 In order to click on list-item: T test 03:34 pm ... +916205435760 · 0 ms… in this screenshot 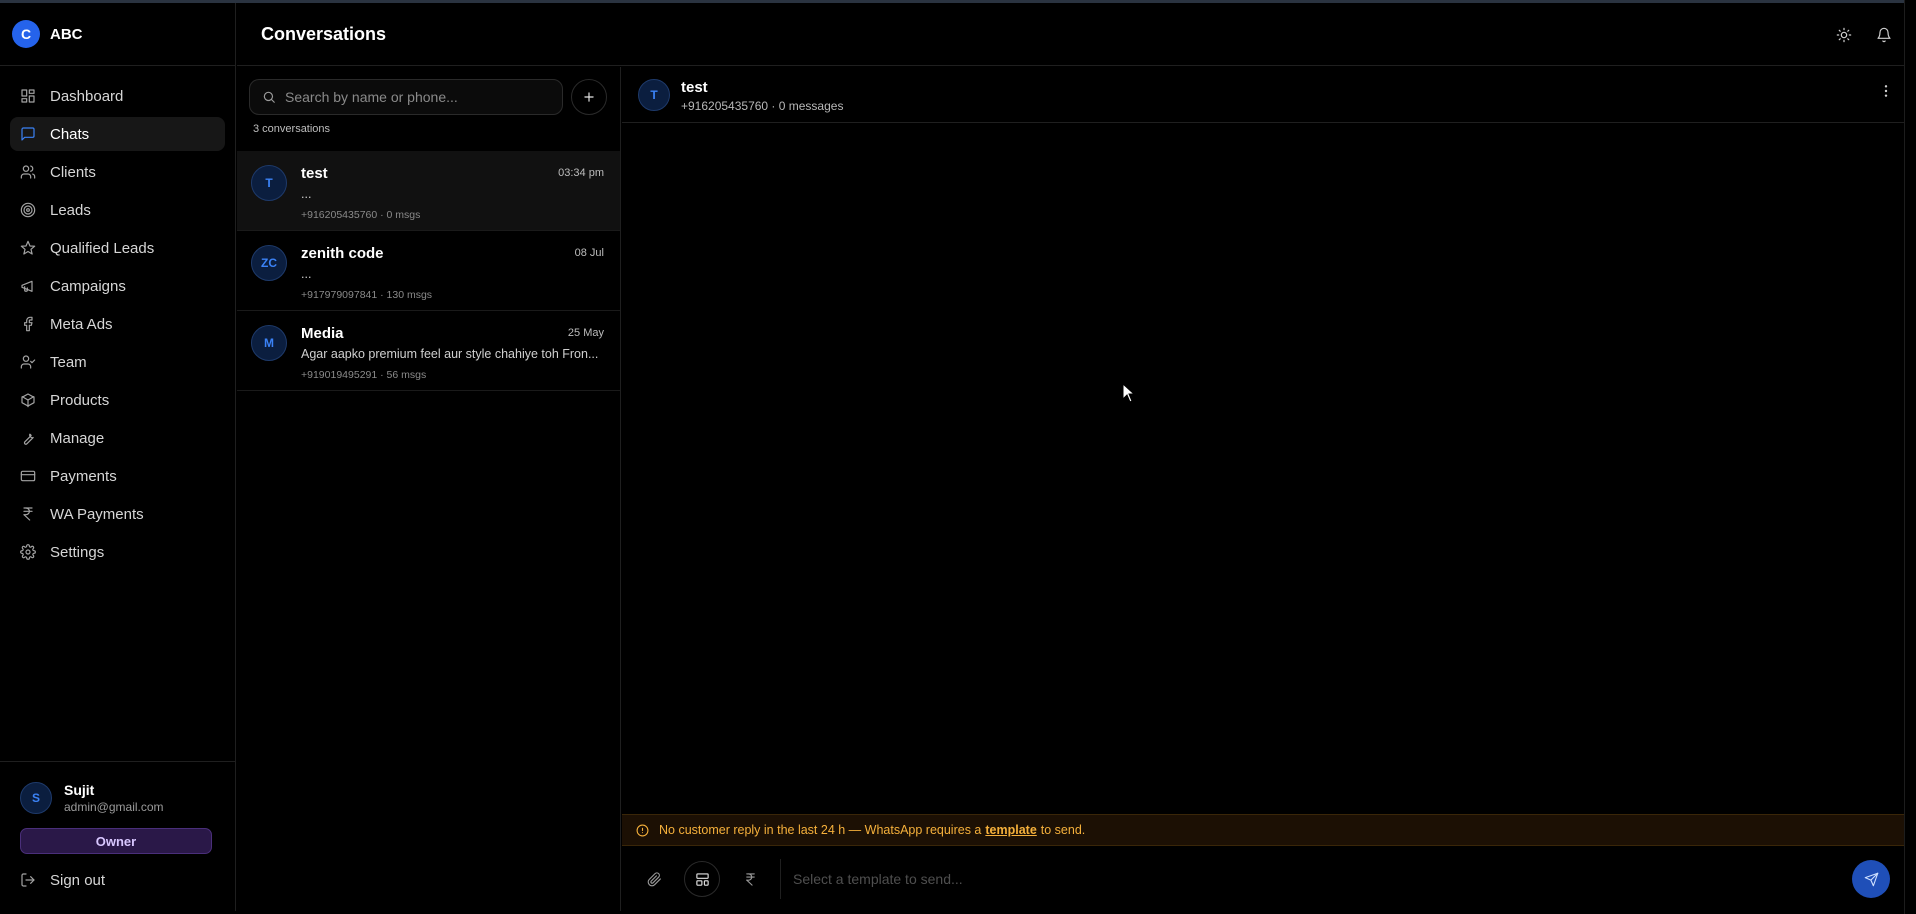, I will do `click(428, 191)`.